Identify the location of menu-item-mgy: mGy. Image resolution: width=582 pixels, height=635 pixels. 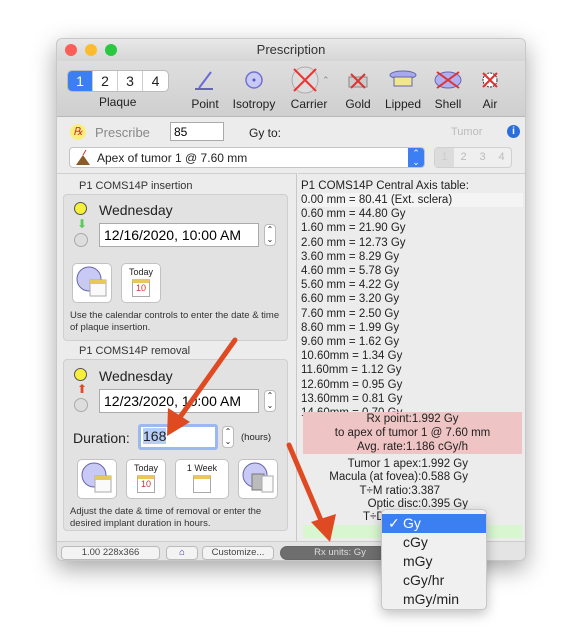
(434, 561).